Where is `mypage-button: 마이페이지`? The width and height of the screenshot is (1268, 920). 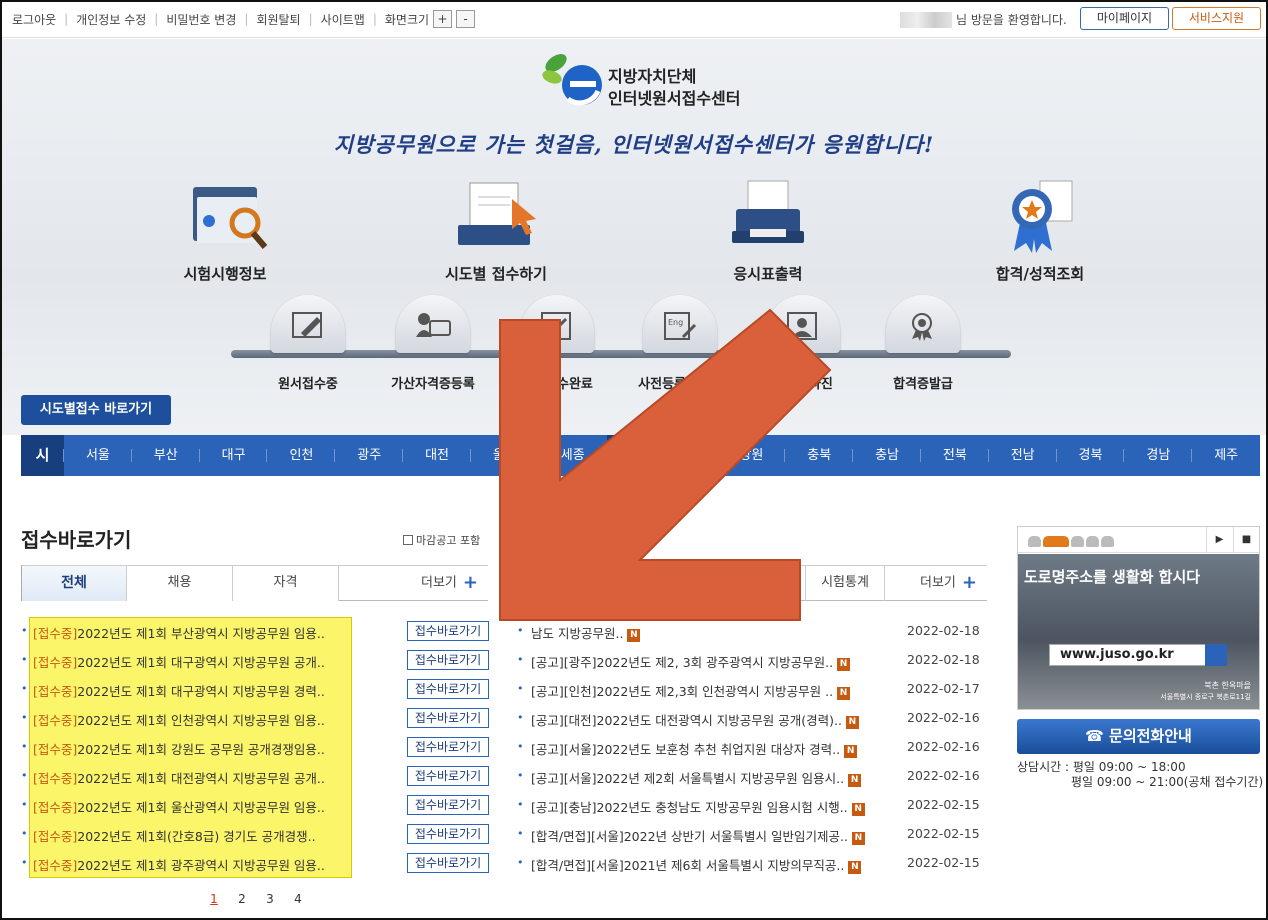
mypage-button: 마이페이지 is located at coordinates (1124, 18).